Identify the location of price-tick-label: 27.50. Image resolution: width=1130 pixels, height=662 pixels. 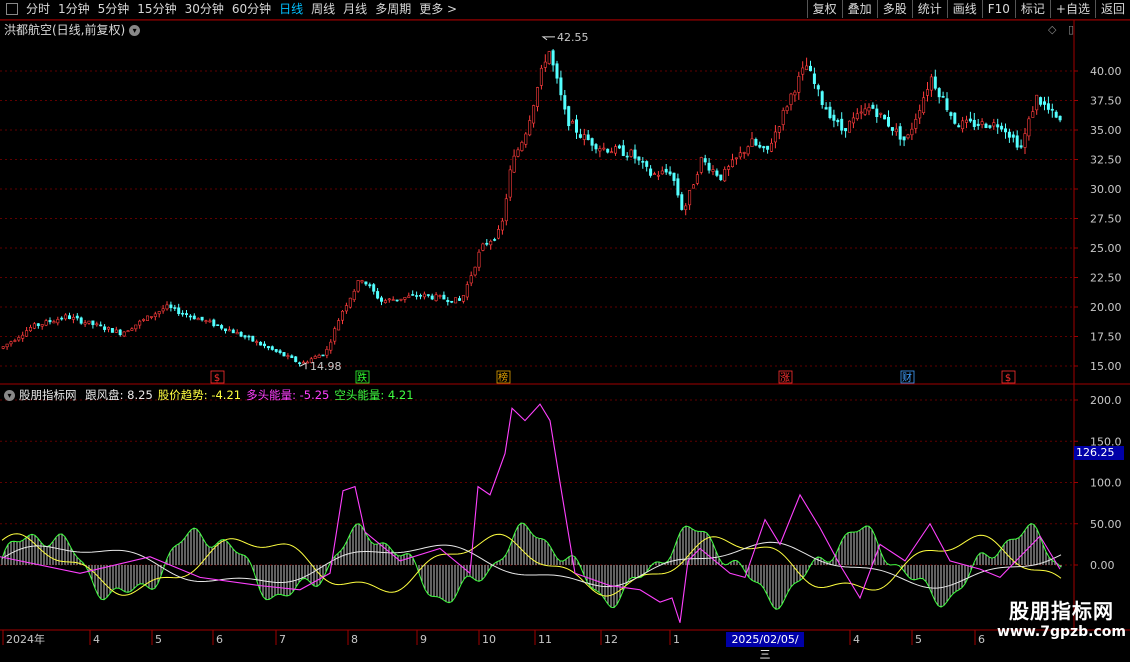
(1106, 219).